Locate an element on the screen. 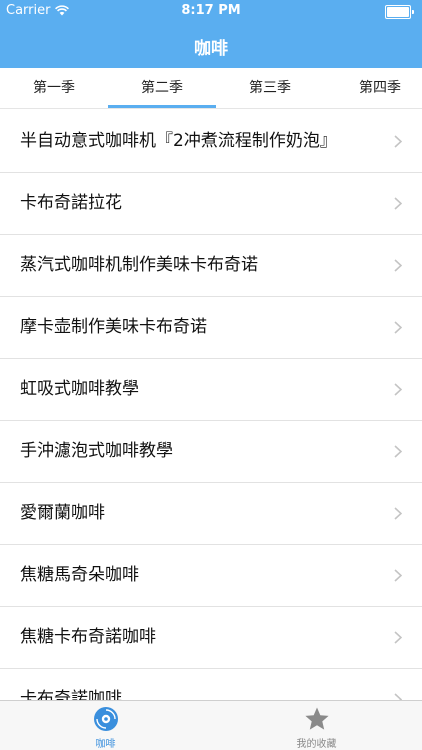  status-bar: Carrier 8:17 PM is located at coordinates (211, 11).